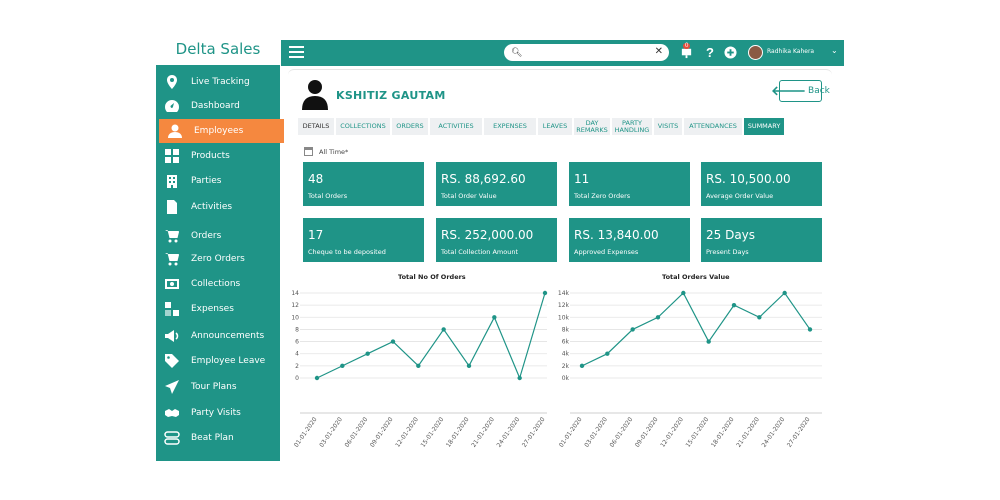  I want to click on clear-search-icon: ✕, so click(659, 51).